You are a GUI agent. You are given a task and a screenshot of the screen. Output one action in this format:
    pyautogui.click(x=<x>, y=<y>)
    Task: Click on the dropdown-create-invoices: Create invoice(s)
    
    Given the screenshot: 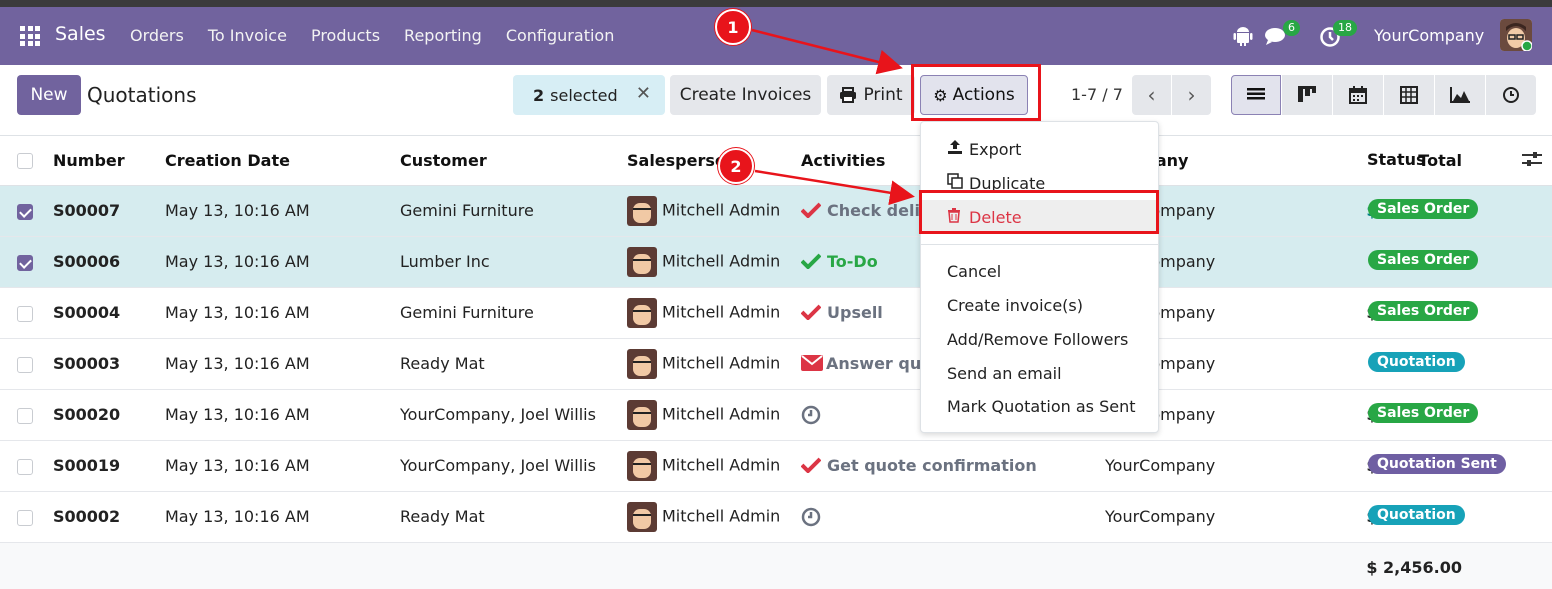 What is the action you would take?
    pyautogui.click(x=1039, y=305)
    